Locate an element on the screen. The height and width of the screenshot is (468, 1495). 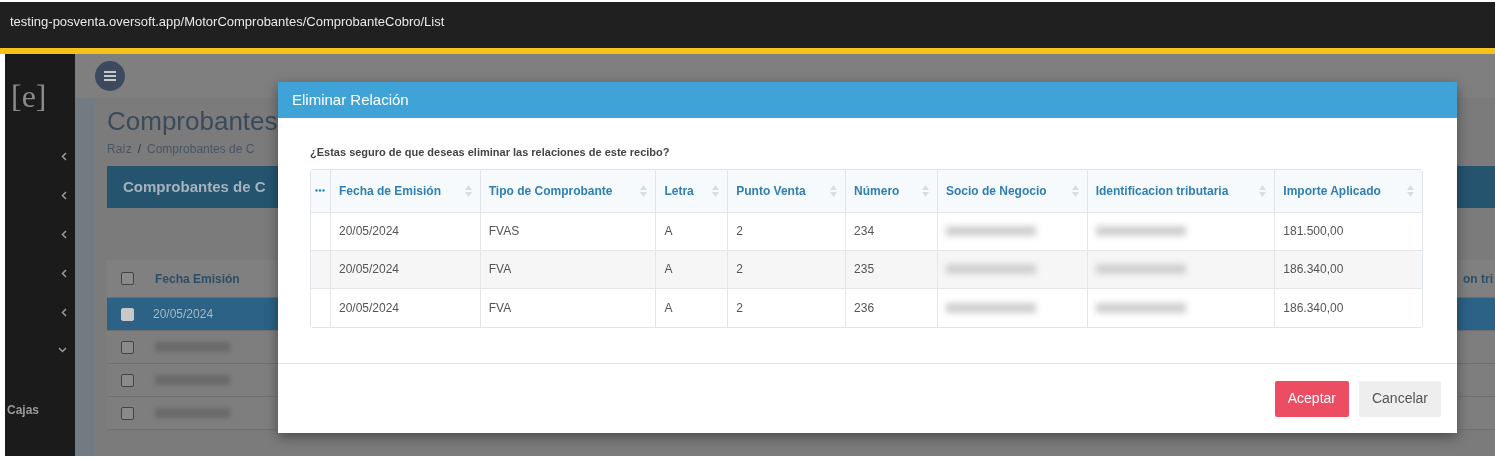
column-header: Fecha de Emisión is located at coordinates (405, 190).